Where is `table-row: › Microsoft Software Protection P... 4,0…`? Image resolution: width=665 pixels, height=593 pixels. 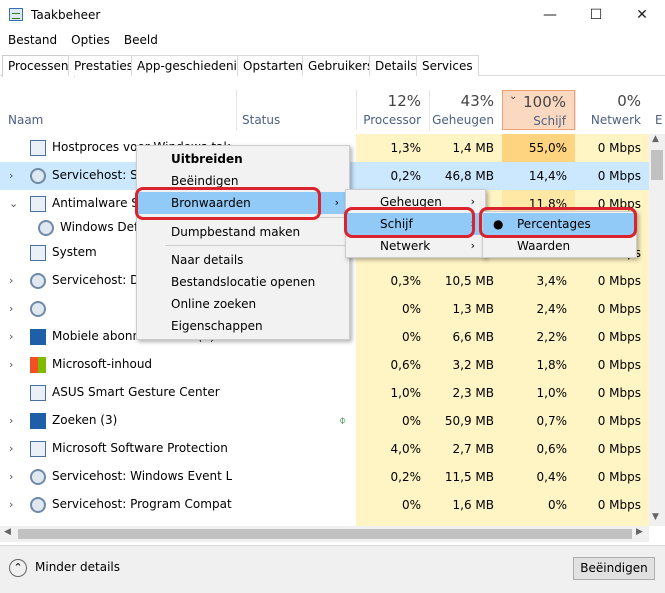
table-row: › Microsoft Software Protection P... 4,0… is located at coordinates (324, 449).